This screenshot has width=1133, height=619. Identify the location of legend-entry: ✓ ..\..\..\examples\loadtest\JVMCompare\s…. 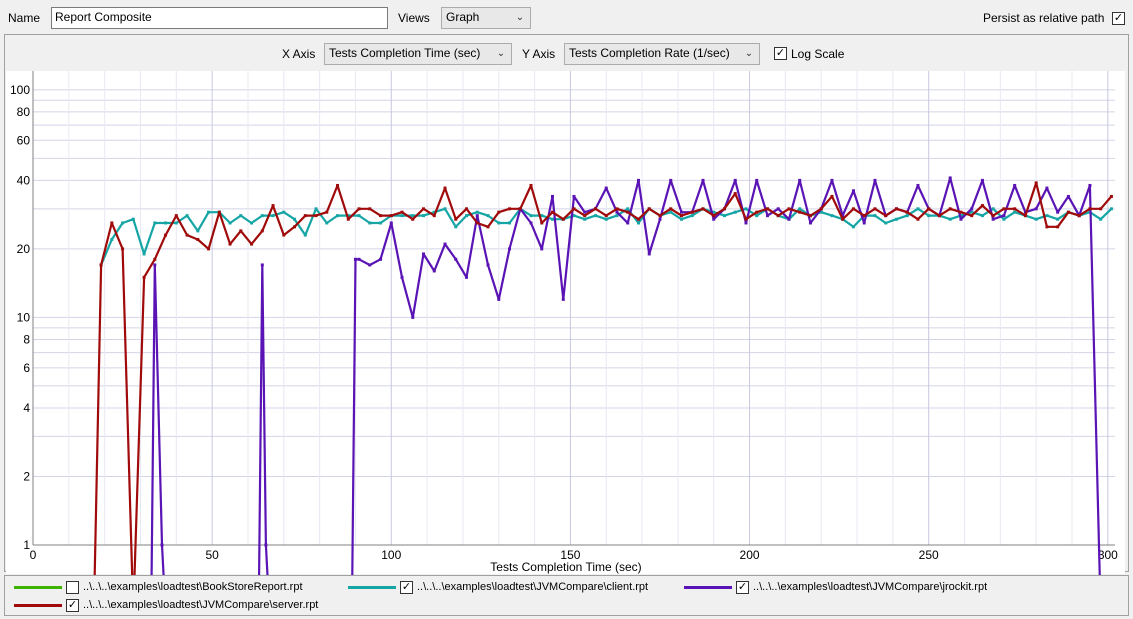
(174, 605).